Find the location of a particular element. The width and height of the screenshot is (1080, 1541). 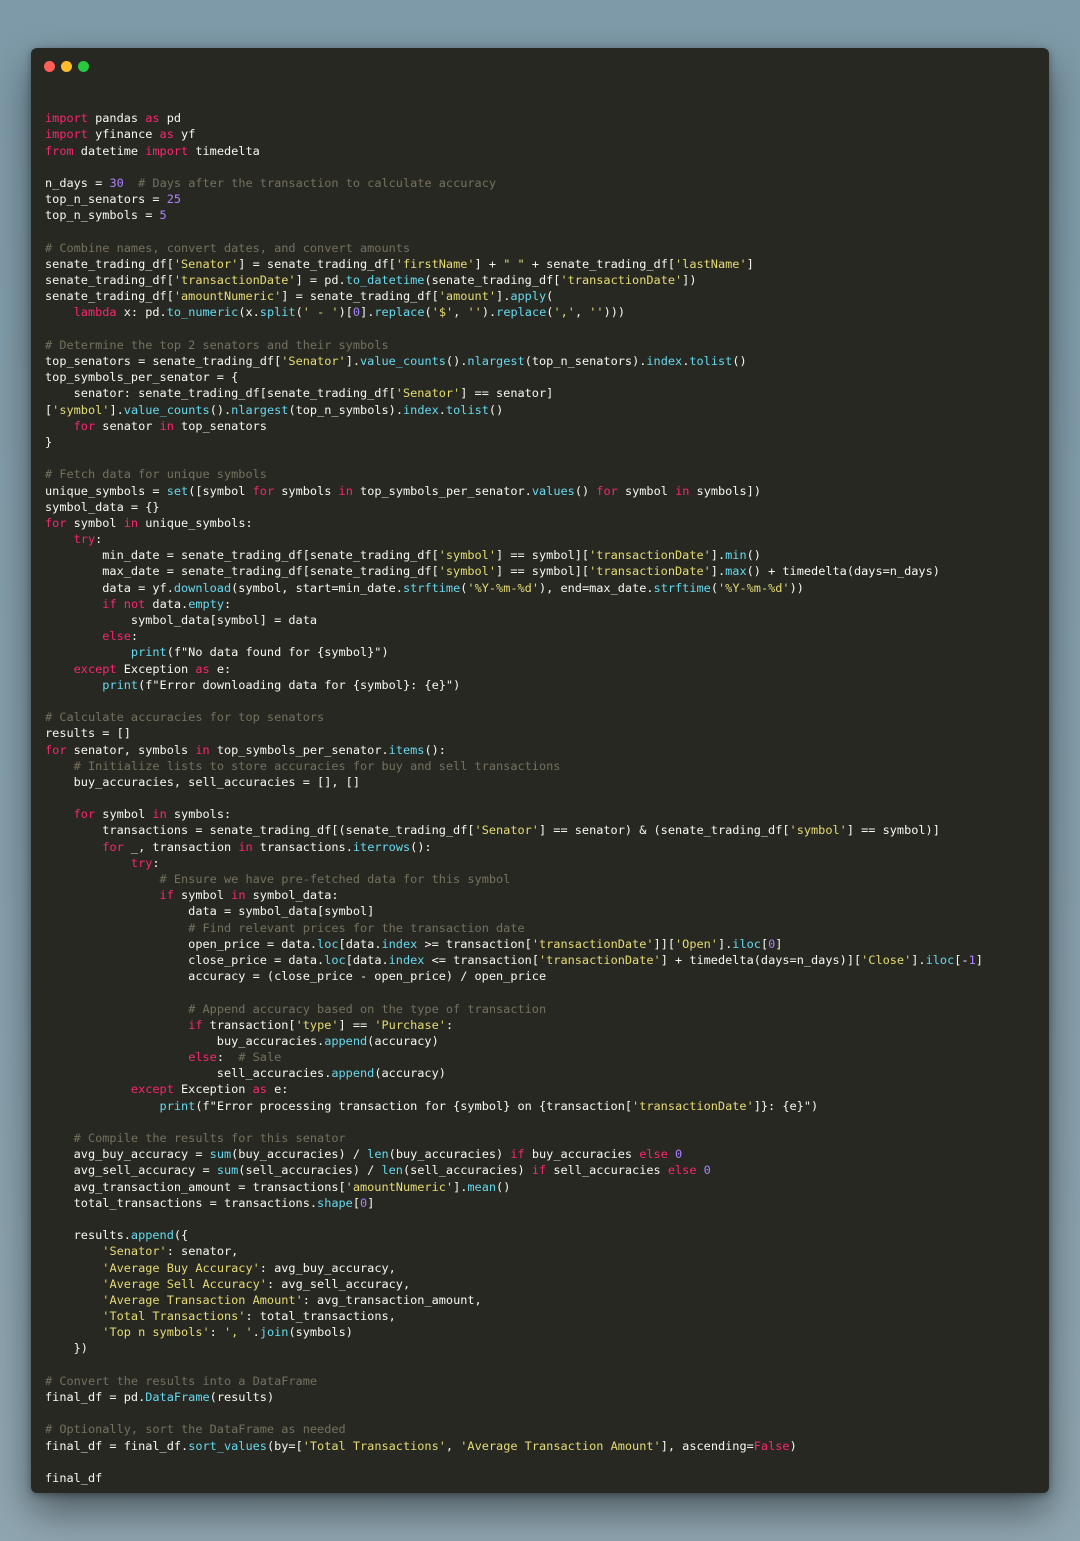

code-token: ] + is located at coordinates (489, 263).